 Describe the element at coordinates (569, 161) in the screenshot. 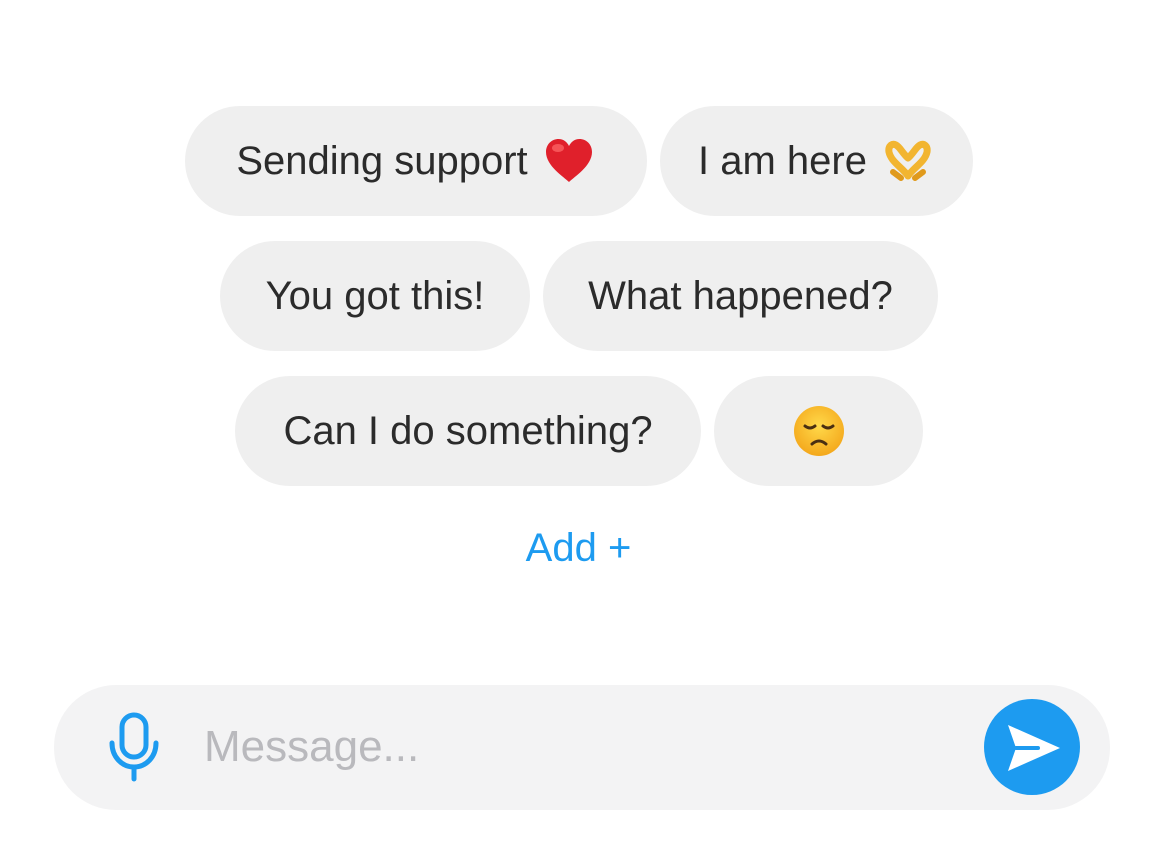

I see `red-heart-icon` at that location.